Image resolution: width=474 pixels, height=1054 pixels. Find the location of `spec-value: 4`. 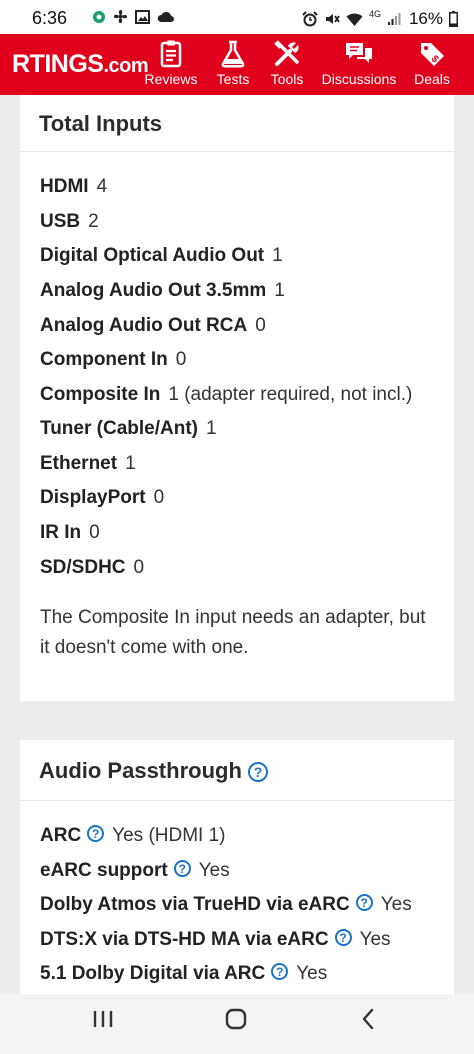

spec-value: 4 is located at coordinates (102, 186).